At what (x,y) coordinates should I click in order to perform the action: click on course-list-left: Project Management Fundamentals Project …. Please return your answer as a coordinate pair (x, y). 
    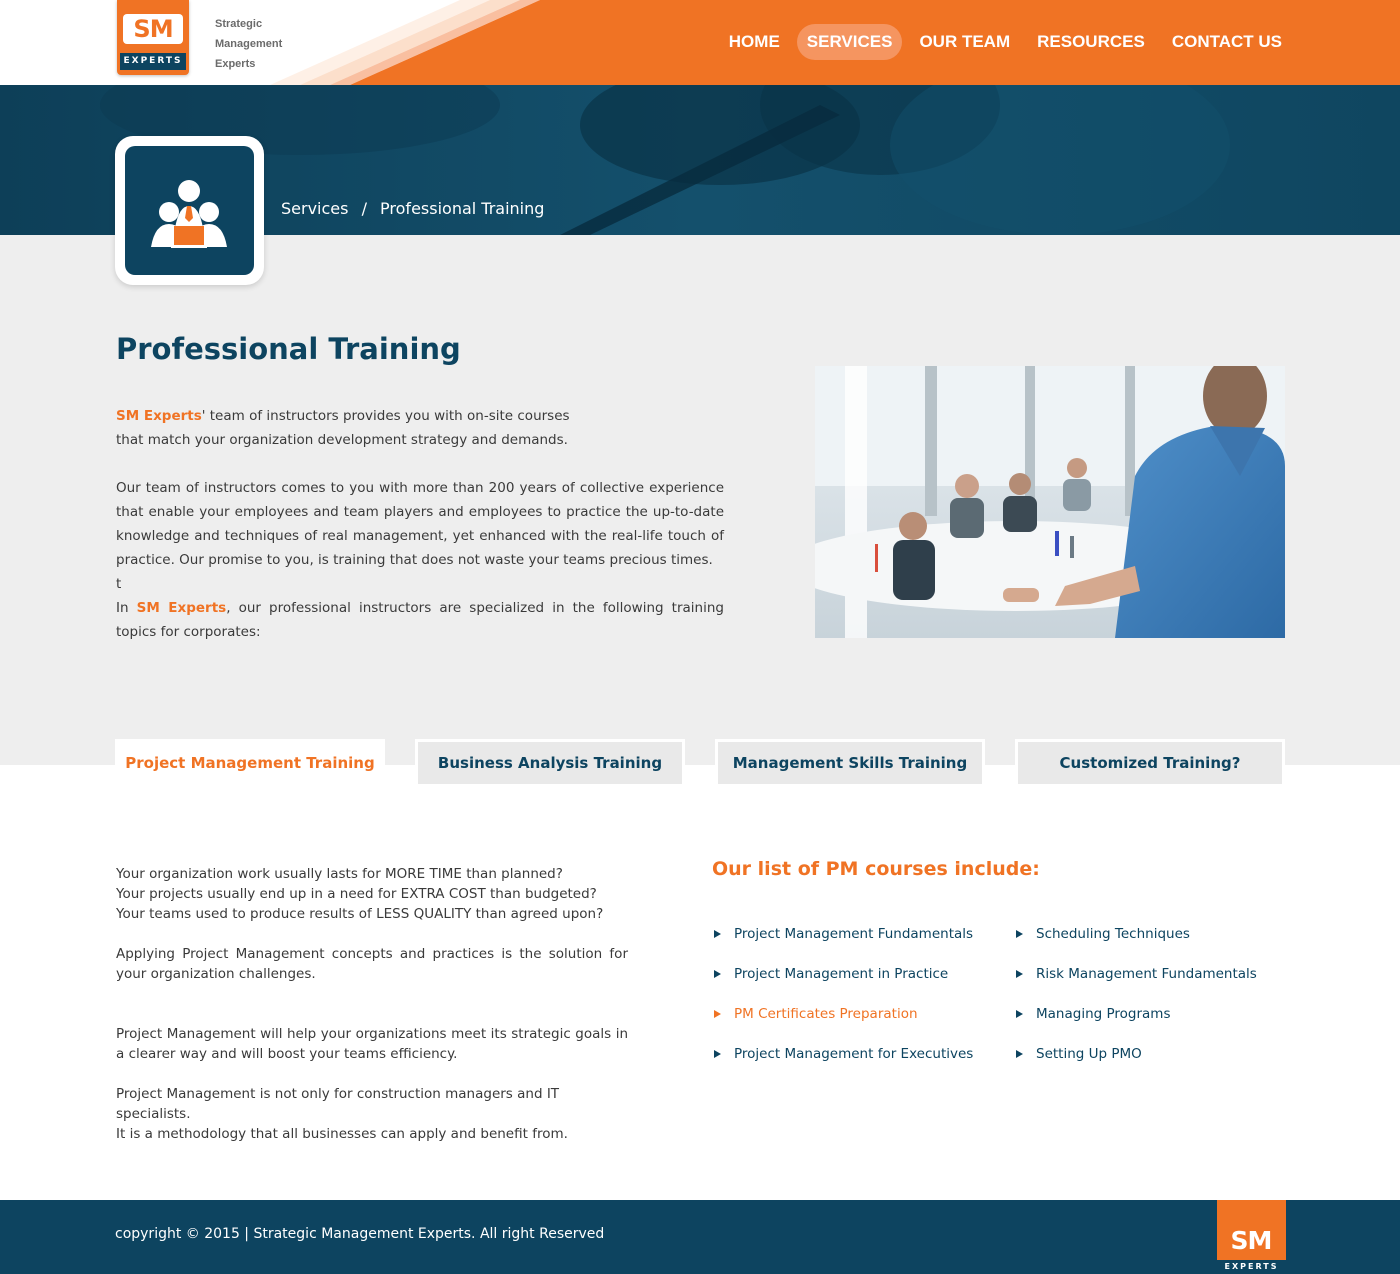
    Looking at the image, I should click on (842, 1004).